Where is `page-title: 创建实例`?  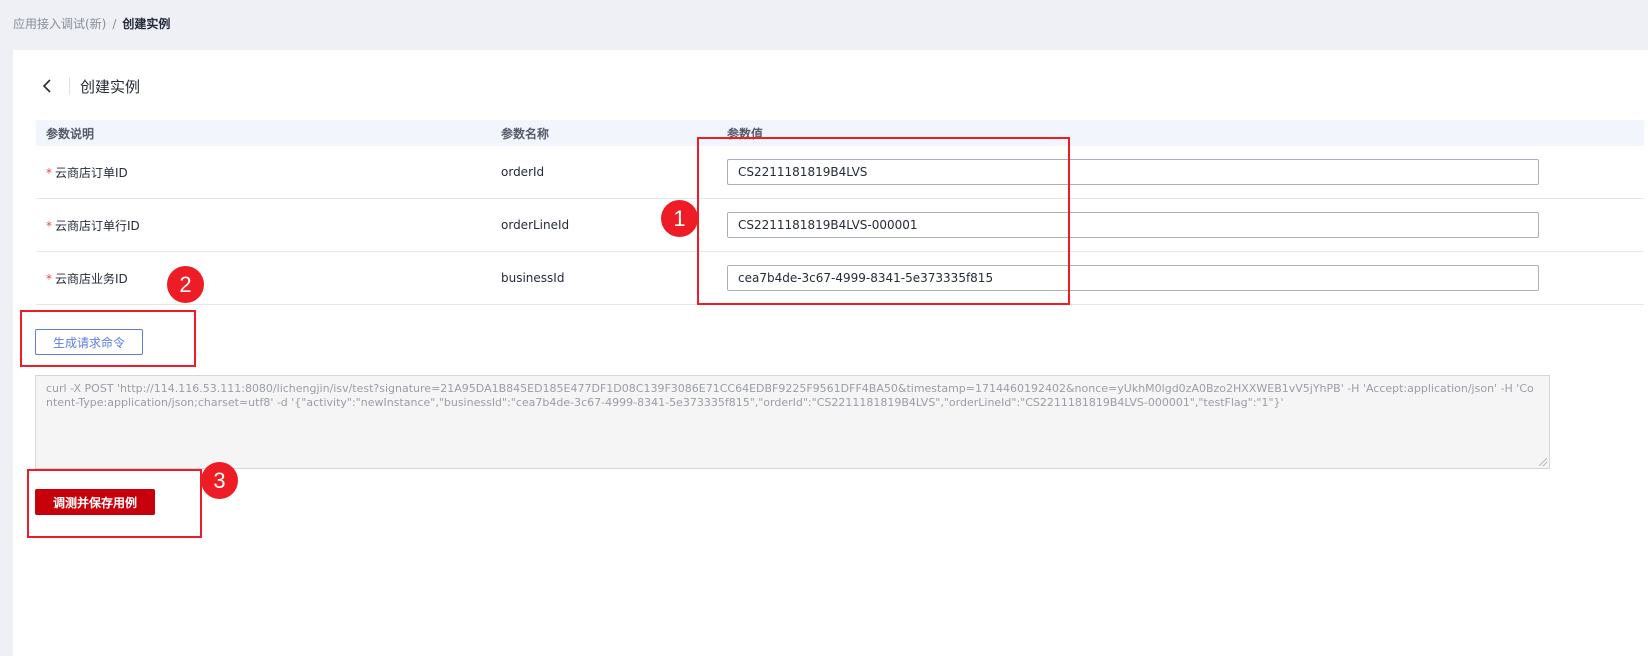
page-title: 创建实例 is located at coordinates (110, 86).